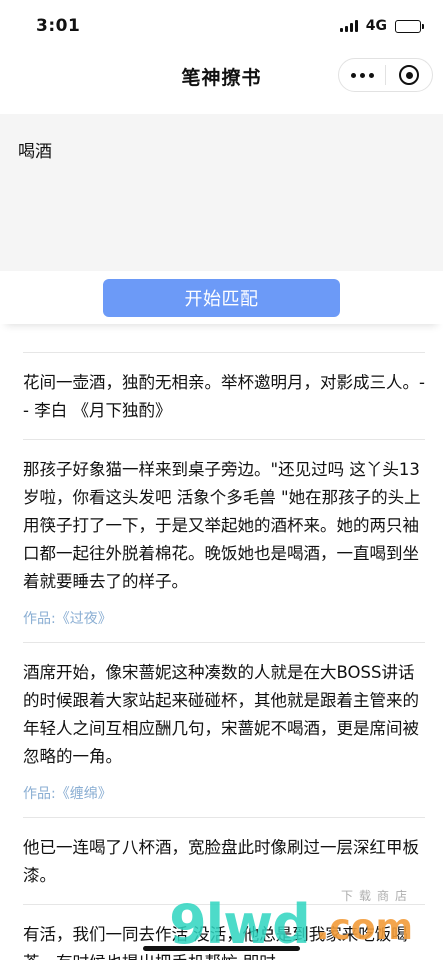 This screenshot has height=960, width=443. What do you see at coordinates (409, 26) in the screenshot?
I see `battery-icon` at bounding box center [409, 26].